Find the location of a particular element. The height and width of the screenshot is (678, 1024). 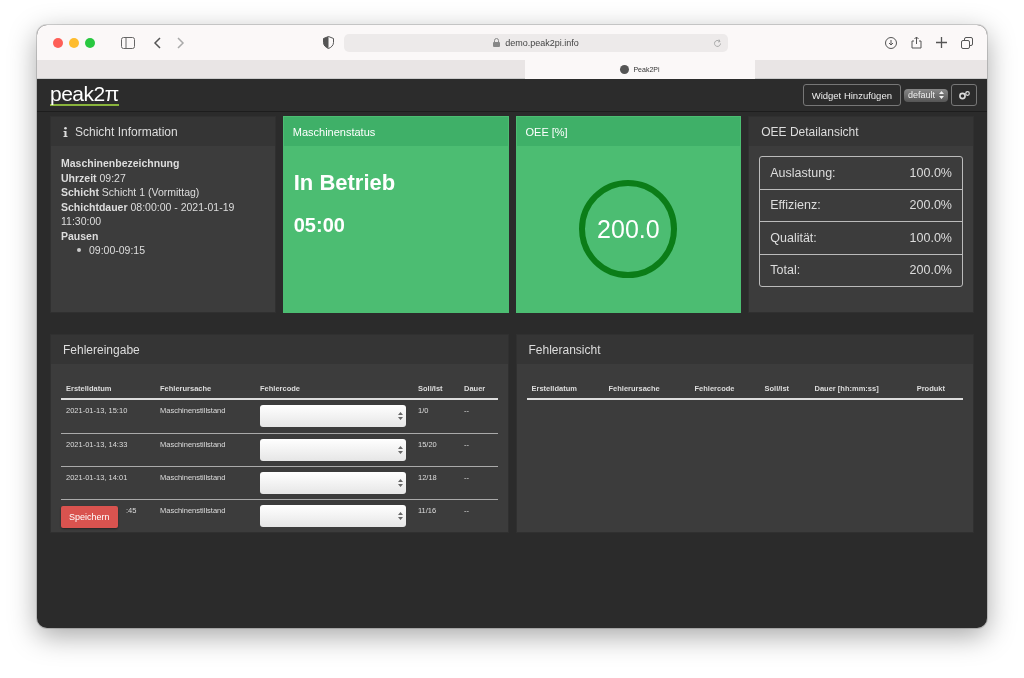

lock-icon is located at coordinates (497, 42).